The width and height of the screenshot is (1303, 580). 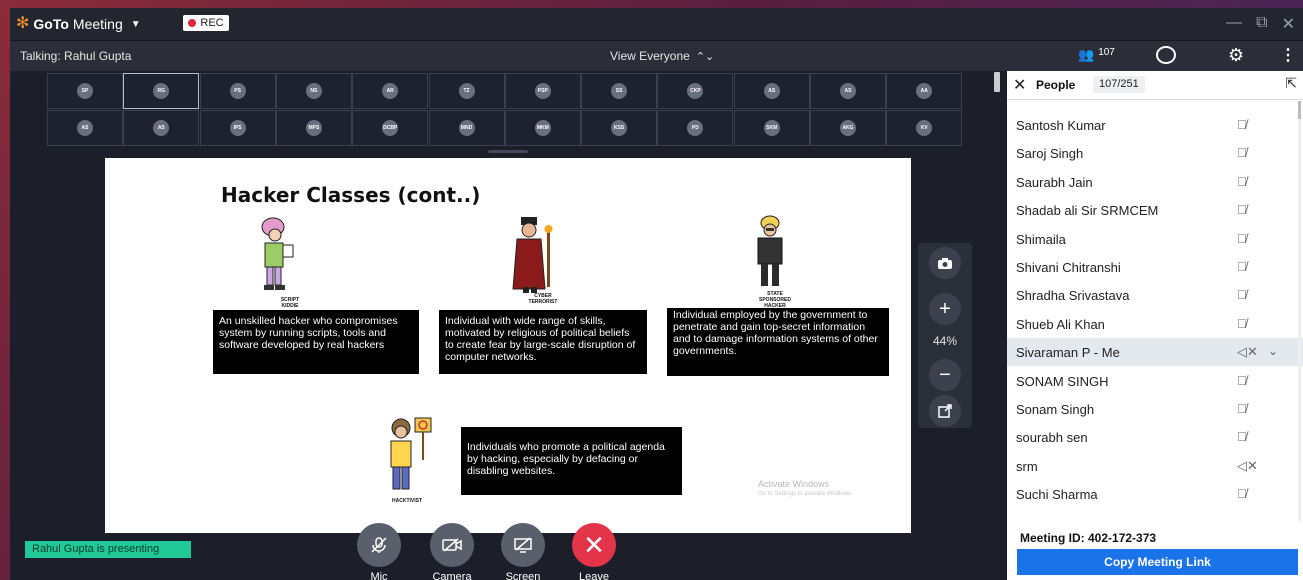 I want to click on people-list-item: SONAM SINGH 🎙̸, so click(x=1155, y=381).